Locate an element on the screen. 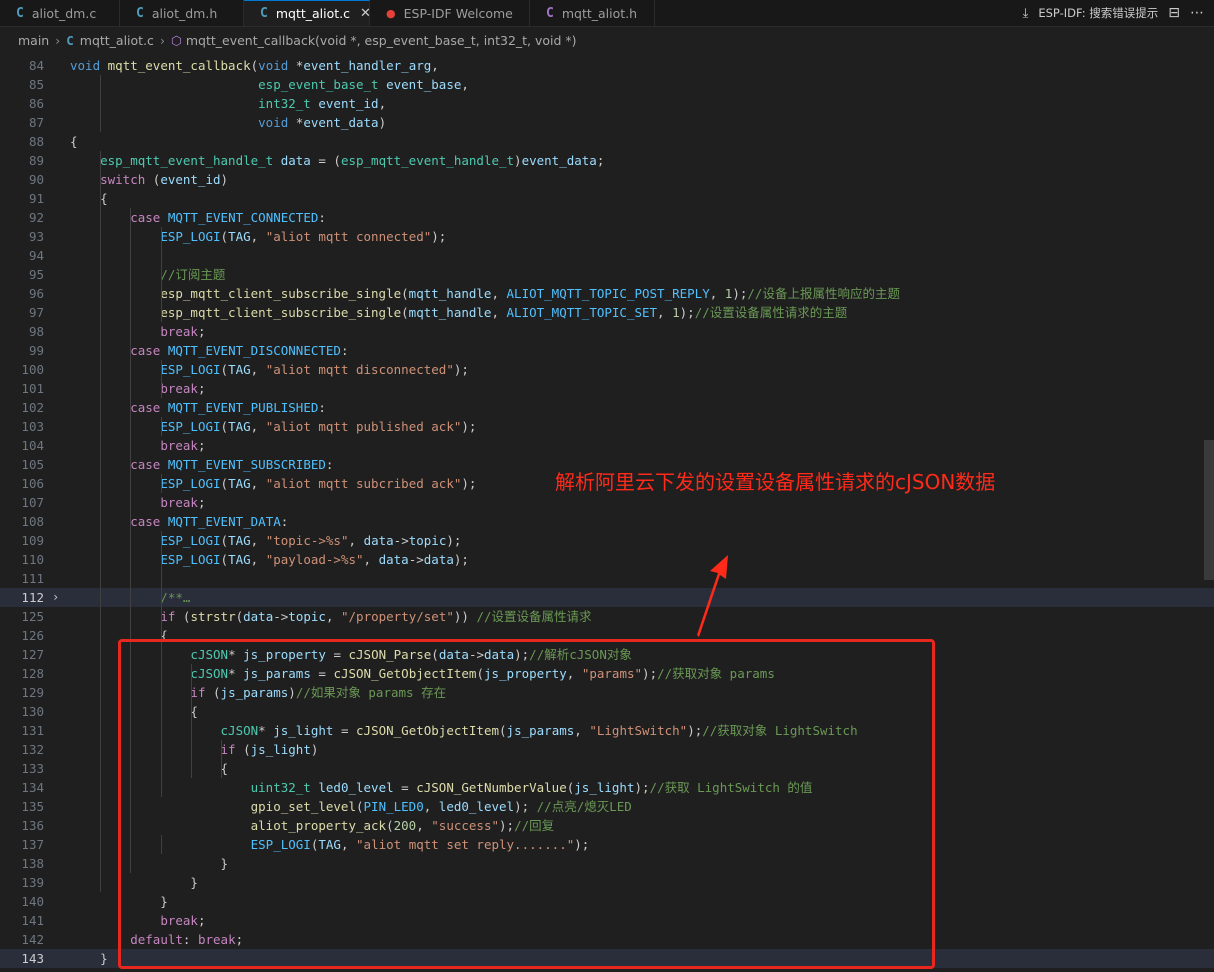  tab-mqtt-aliot-c: C mqtt_aliot.c ✕ is located at coordinates (307, 13).